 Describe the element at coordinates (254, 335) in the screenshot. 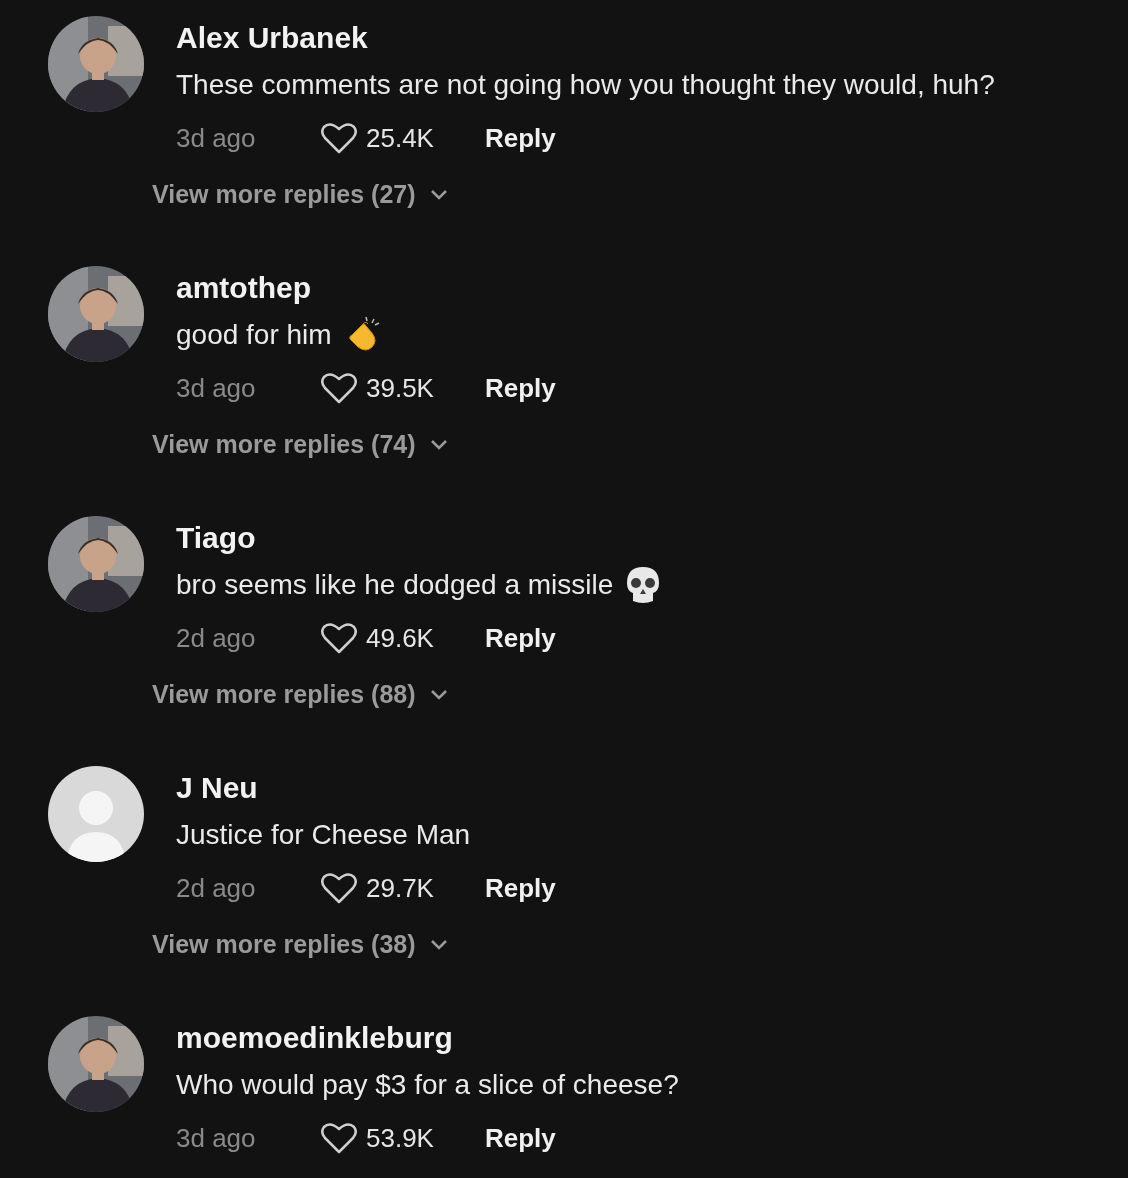

I see `comment-text: good for him` at that location.